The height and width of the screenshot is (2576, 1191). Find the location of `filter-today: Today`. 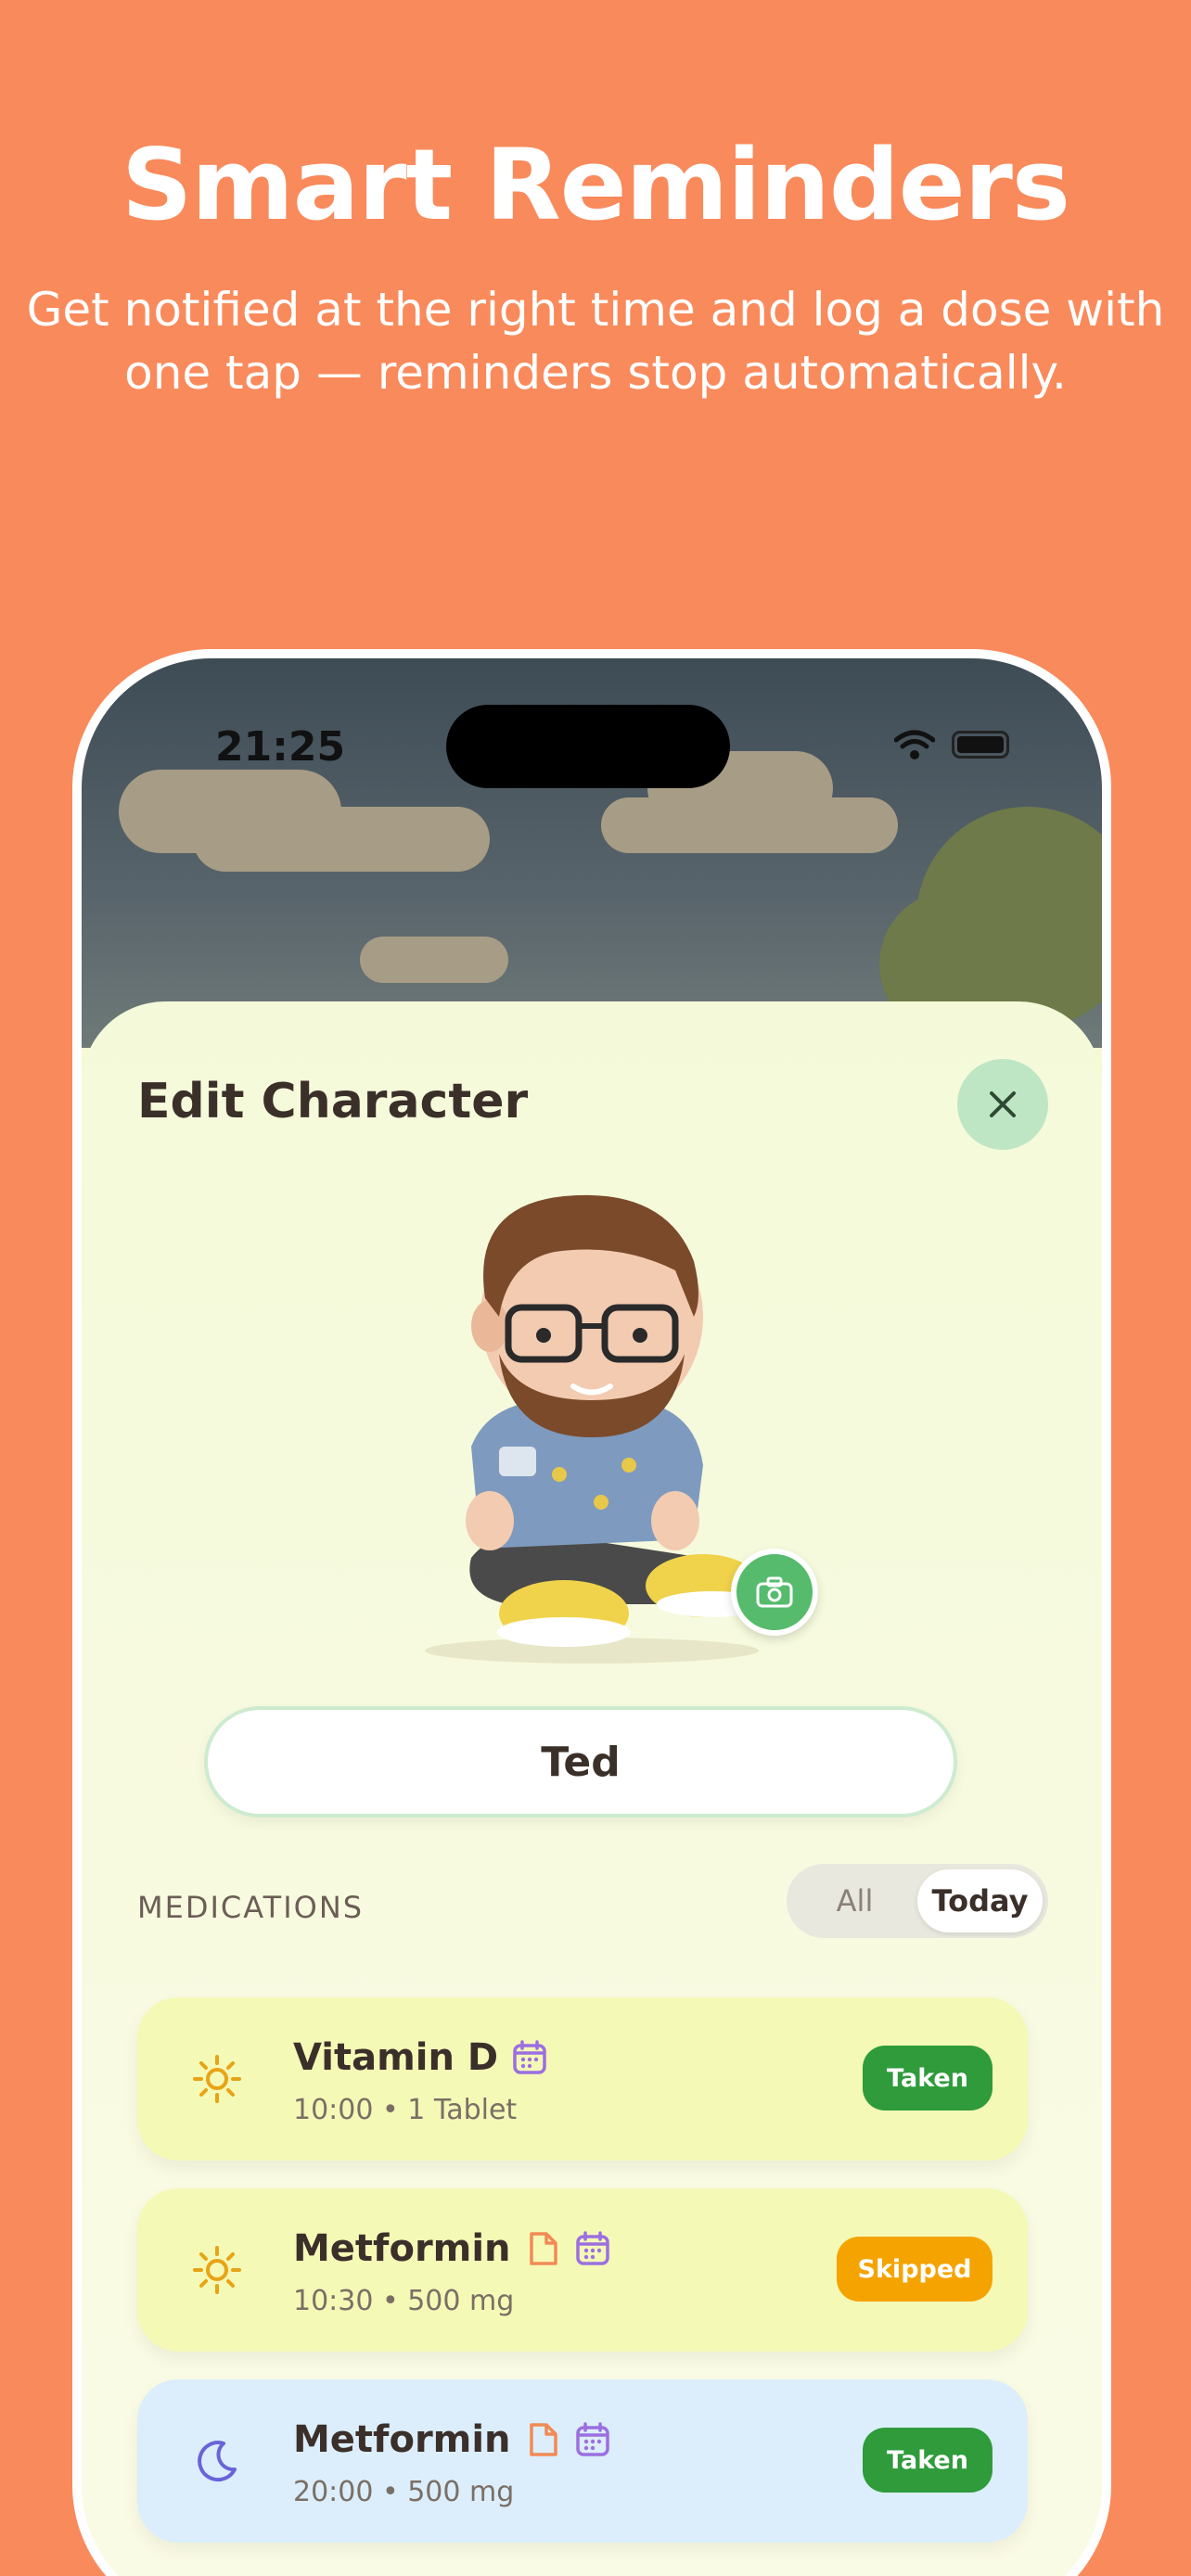

filter-today: Today is located at coordinates (980, 1900).